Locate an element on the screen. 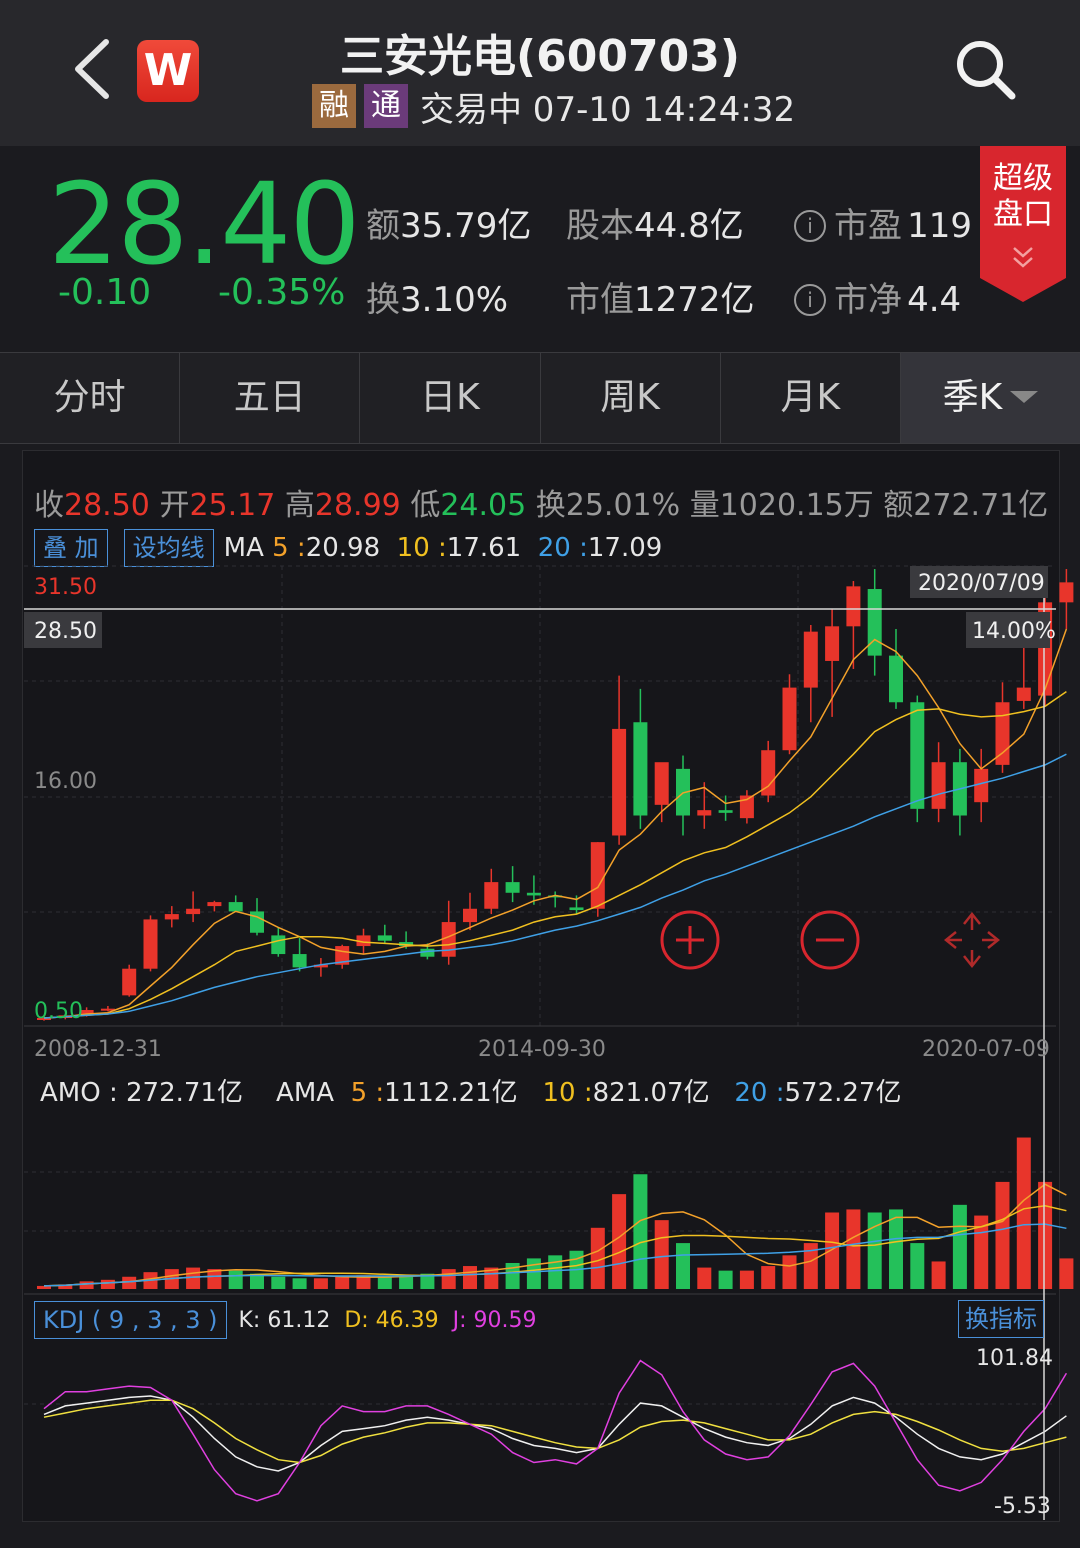  crosshair-date-label: 2020/07/09 is located at coordinates (981, 583).